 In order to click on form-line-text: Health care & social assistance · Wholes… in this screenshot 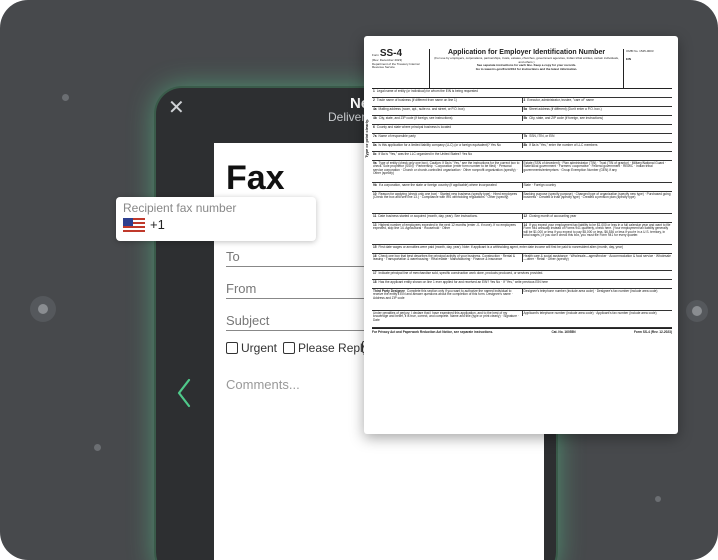, I will do `click(597, 258)`.